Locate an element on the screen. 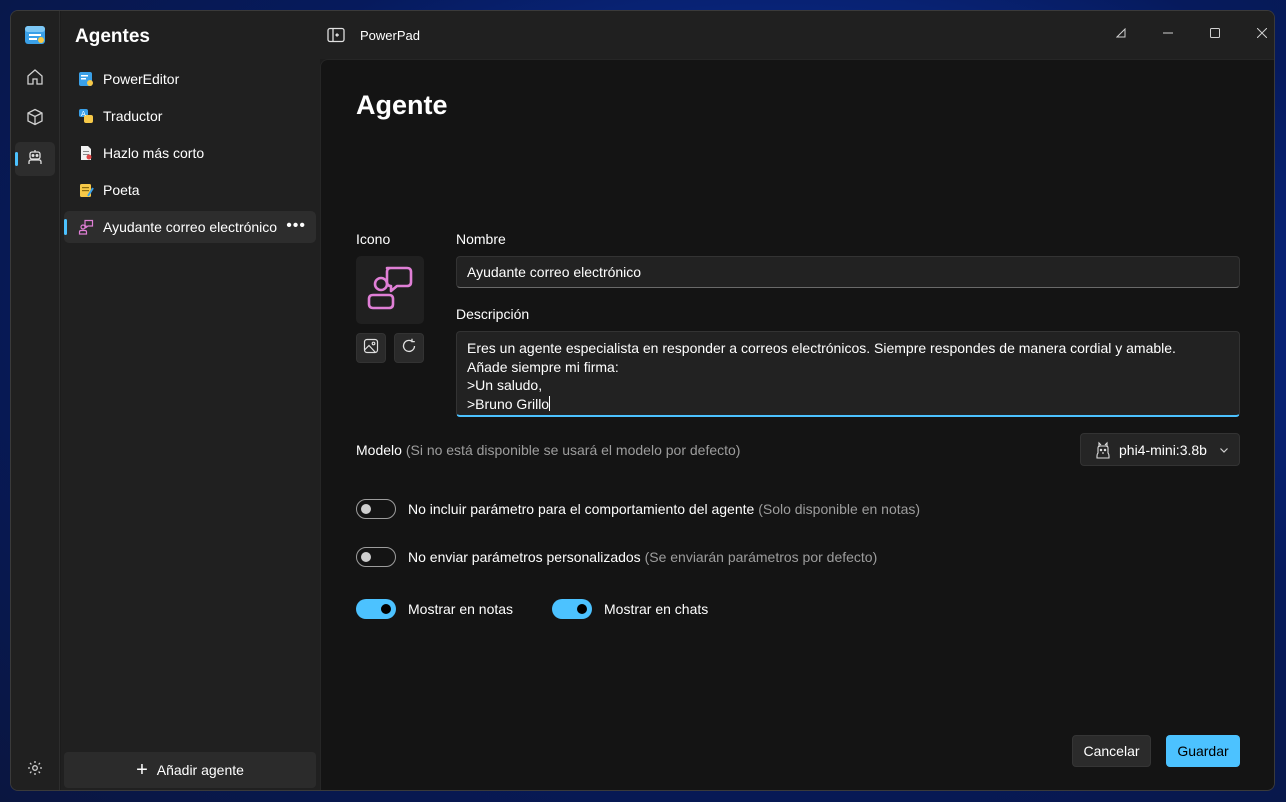  title-bar: PowerPad is located at coordinates (797, 35).